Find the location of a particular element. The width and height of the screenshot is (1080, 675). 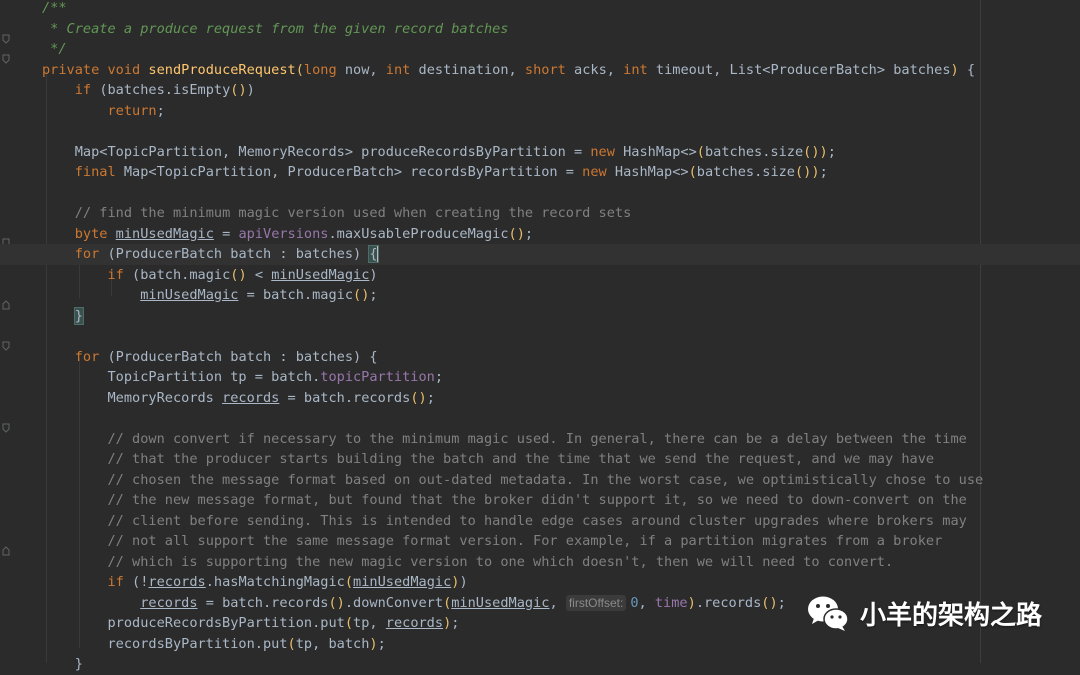

code-line: return; is located at coordinates (540, 111).